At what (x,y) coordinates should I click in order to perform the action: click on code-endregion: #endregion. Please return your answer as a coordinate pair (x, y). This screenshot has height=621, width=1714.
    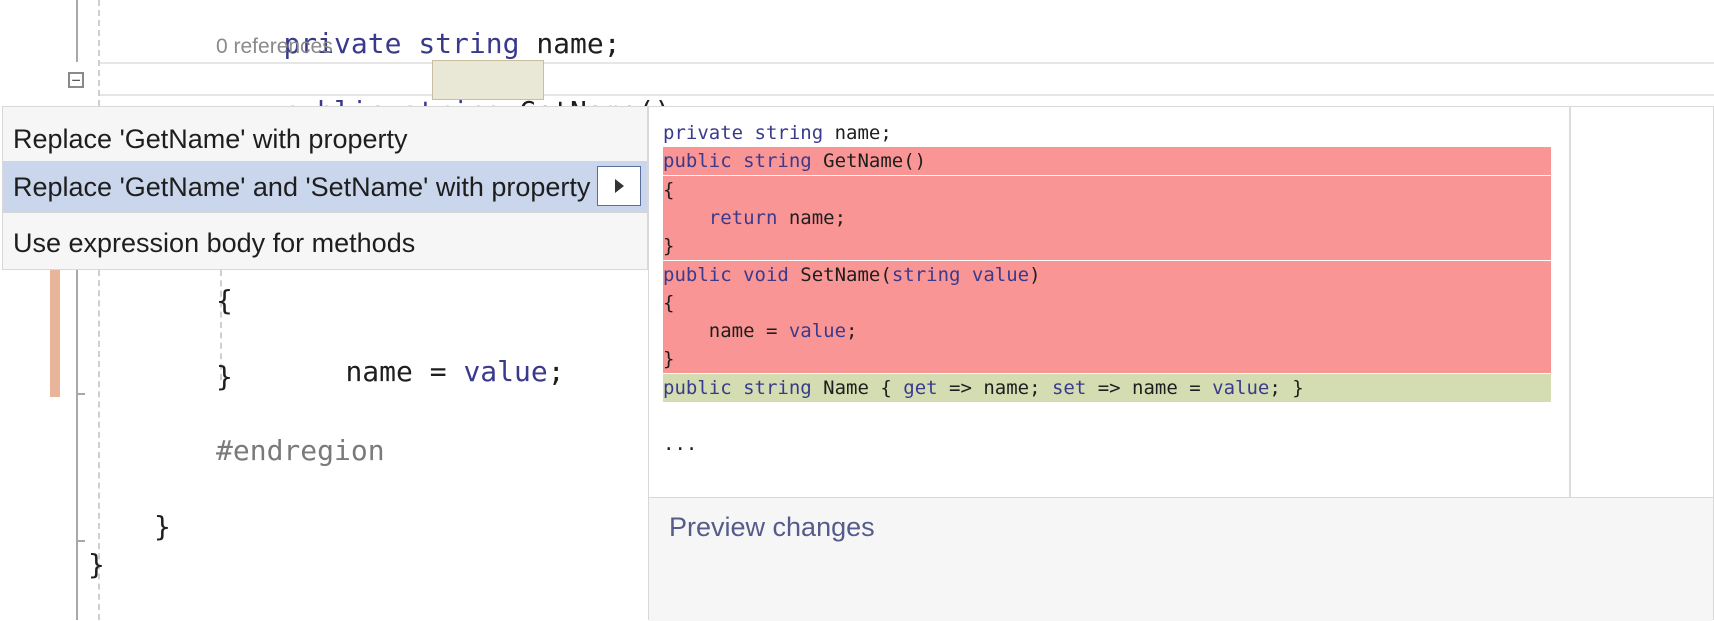
    Looking at the image, I should click on (300, 450).